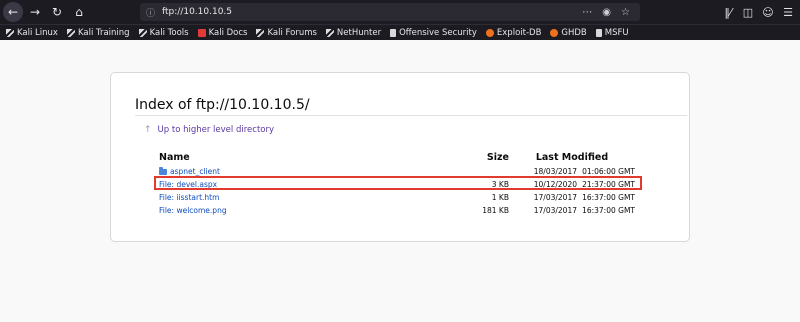 The image size is (800, 322). Describe the element at coordinates (768, 12) in the screenshot. I see `account-icon: ☺` at that location.